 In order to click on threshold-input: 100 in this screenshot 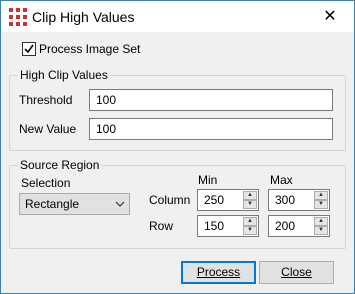, I will do `click(211, 100)`.